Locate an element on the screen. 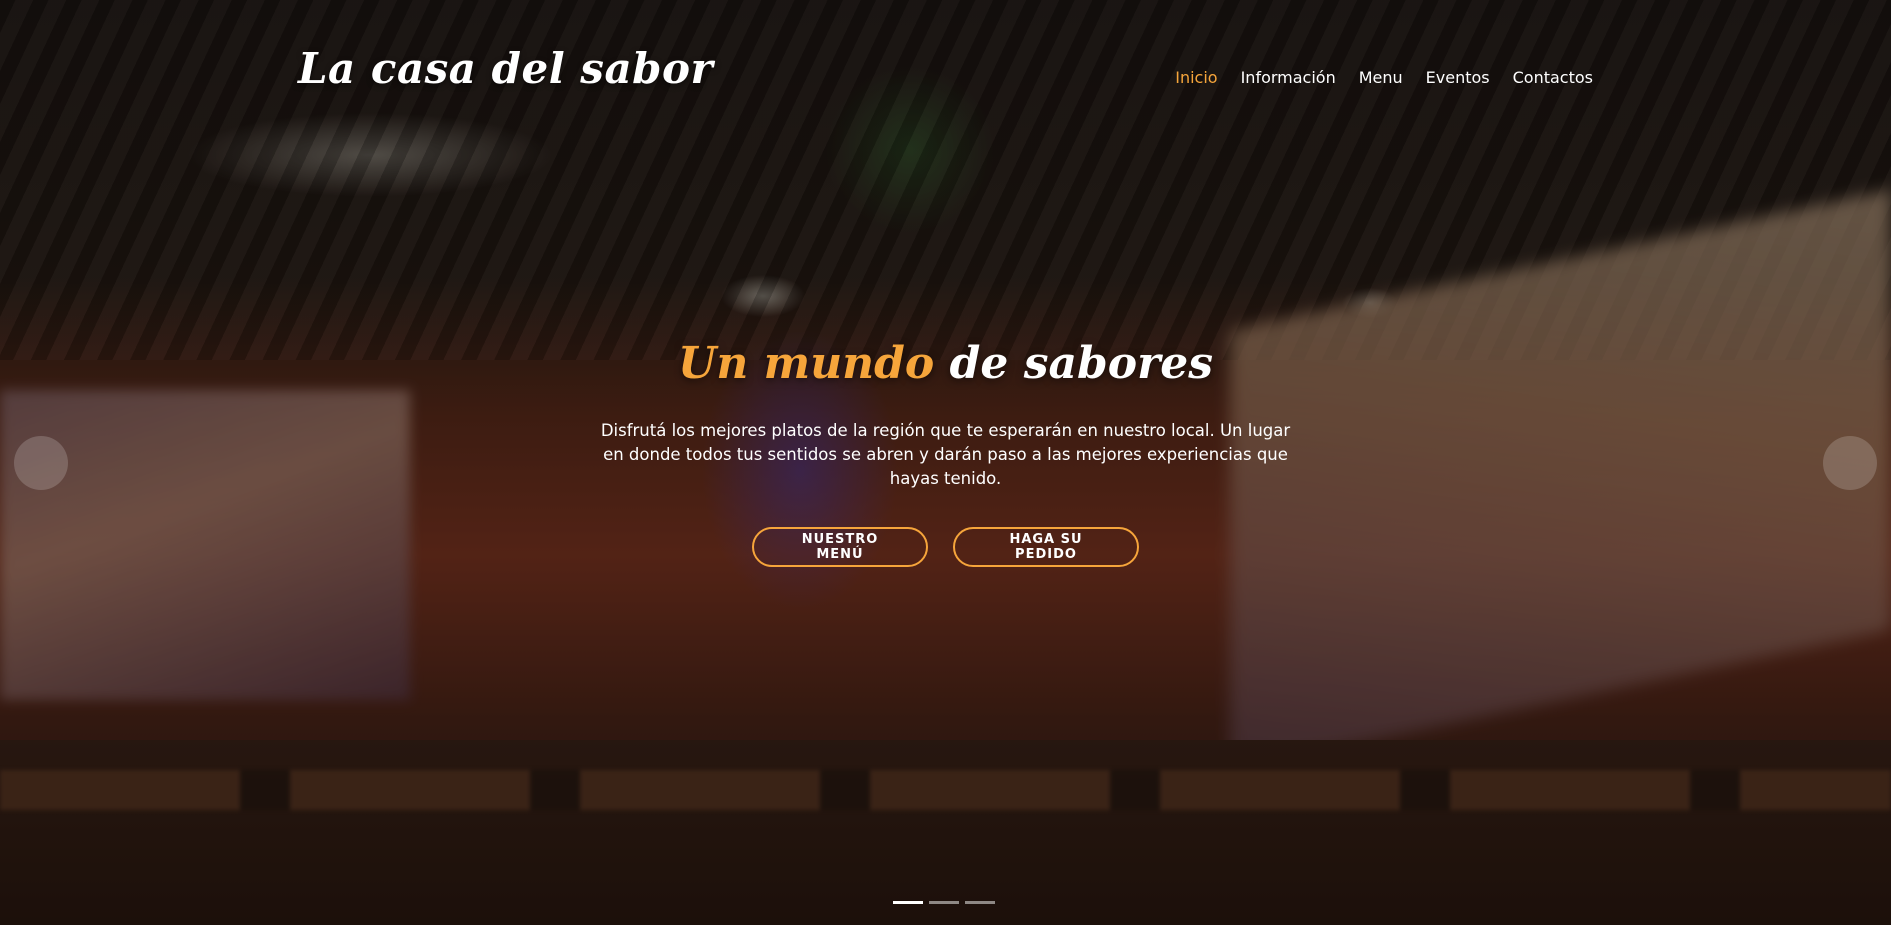 Image resolution: width=1891 pixels, height=925 pixels. carousel-next-button is located at coordinates (1850, 463).